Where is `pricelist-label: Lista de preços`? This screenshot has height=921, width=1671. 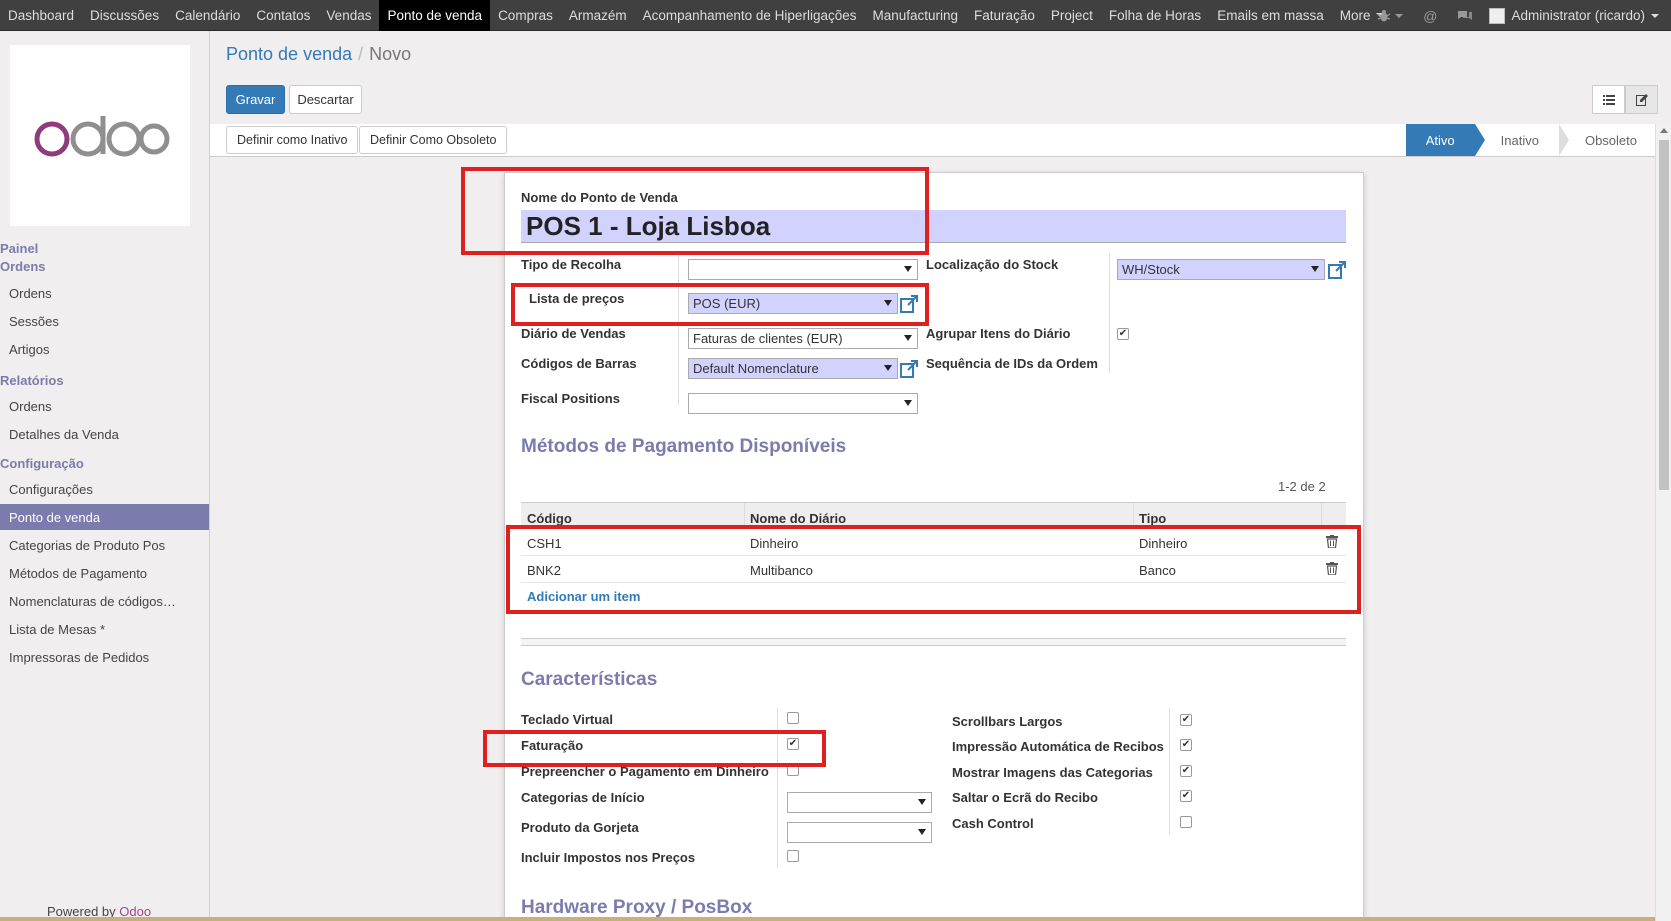 pricelist-label: Lista de preços is located at coordinates (577, 298).